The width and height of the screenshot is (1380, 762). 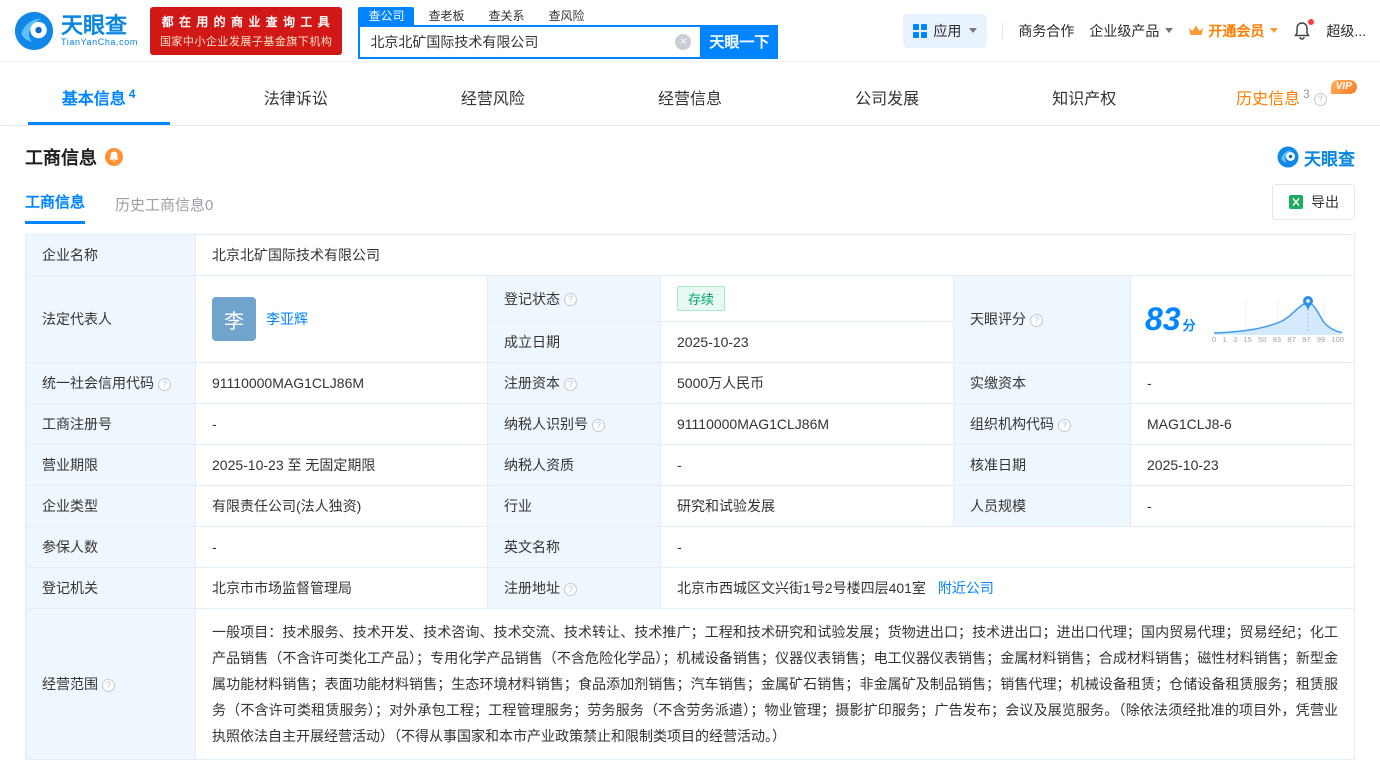 What do you see at coordinates (1296, 202) in the screenshot?
I see `excel-icon` at bounding box center [1296, 202].